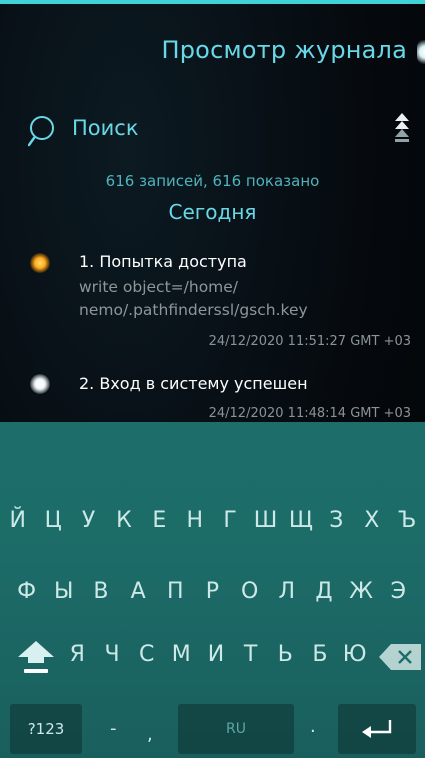 This screenshot has height=758, width=425. What do you see at coordinates (112, 655) in the screenshot?
I see `key: Ч` at bounding box center [112, 655].